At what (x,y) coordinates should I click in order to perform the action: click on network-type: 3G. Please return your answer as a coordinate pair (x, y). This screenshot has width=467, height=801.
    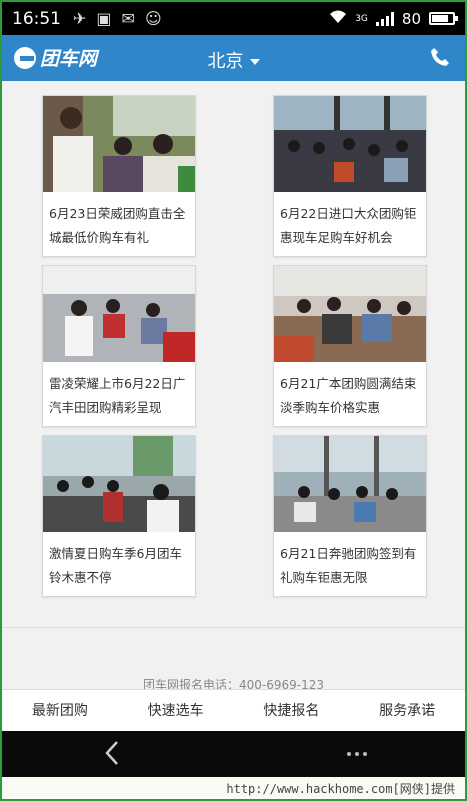
    Looking at the image, I should click on (361, 18).